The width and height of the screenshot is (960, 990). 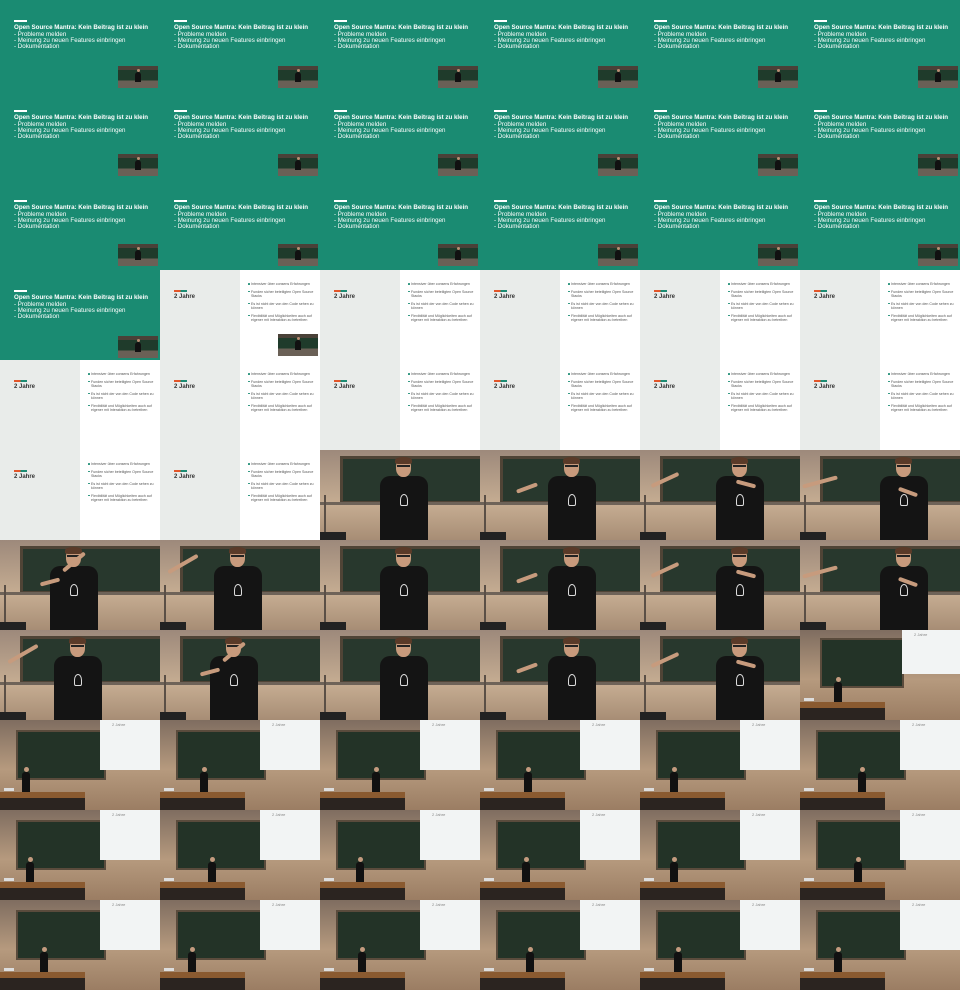 What do you see at coordinates (77, 640) in the screenshot?
I see `speaker-hair` at bounding box center [77, 640].